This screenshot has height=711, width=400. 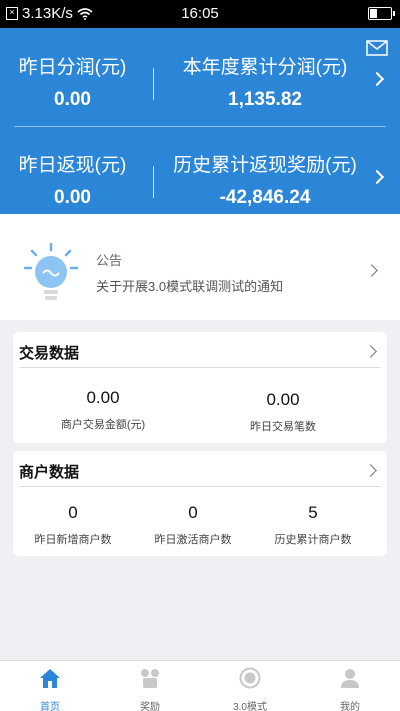 I want to click on total-merchants-value: 5, so click(x=313, y=512).